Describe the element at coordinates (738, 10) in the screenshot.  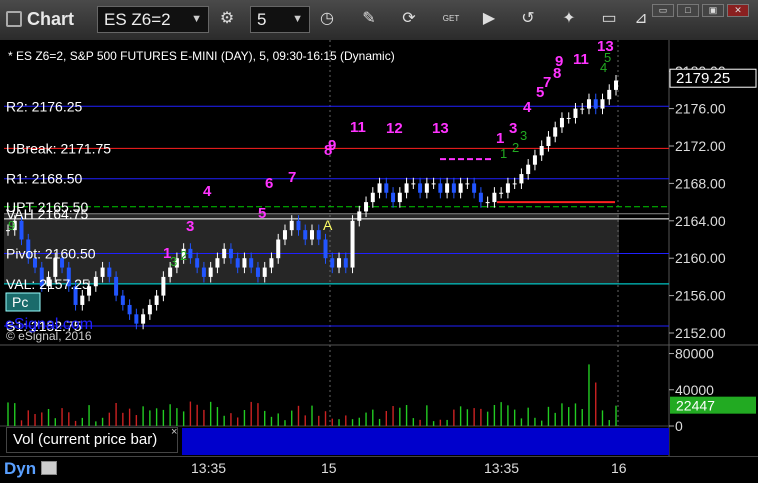
I see `close-icon: ✕` at that location.